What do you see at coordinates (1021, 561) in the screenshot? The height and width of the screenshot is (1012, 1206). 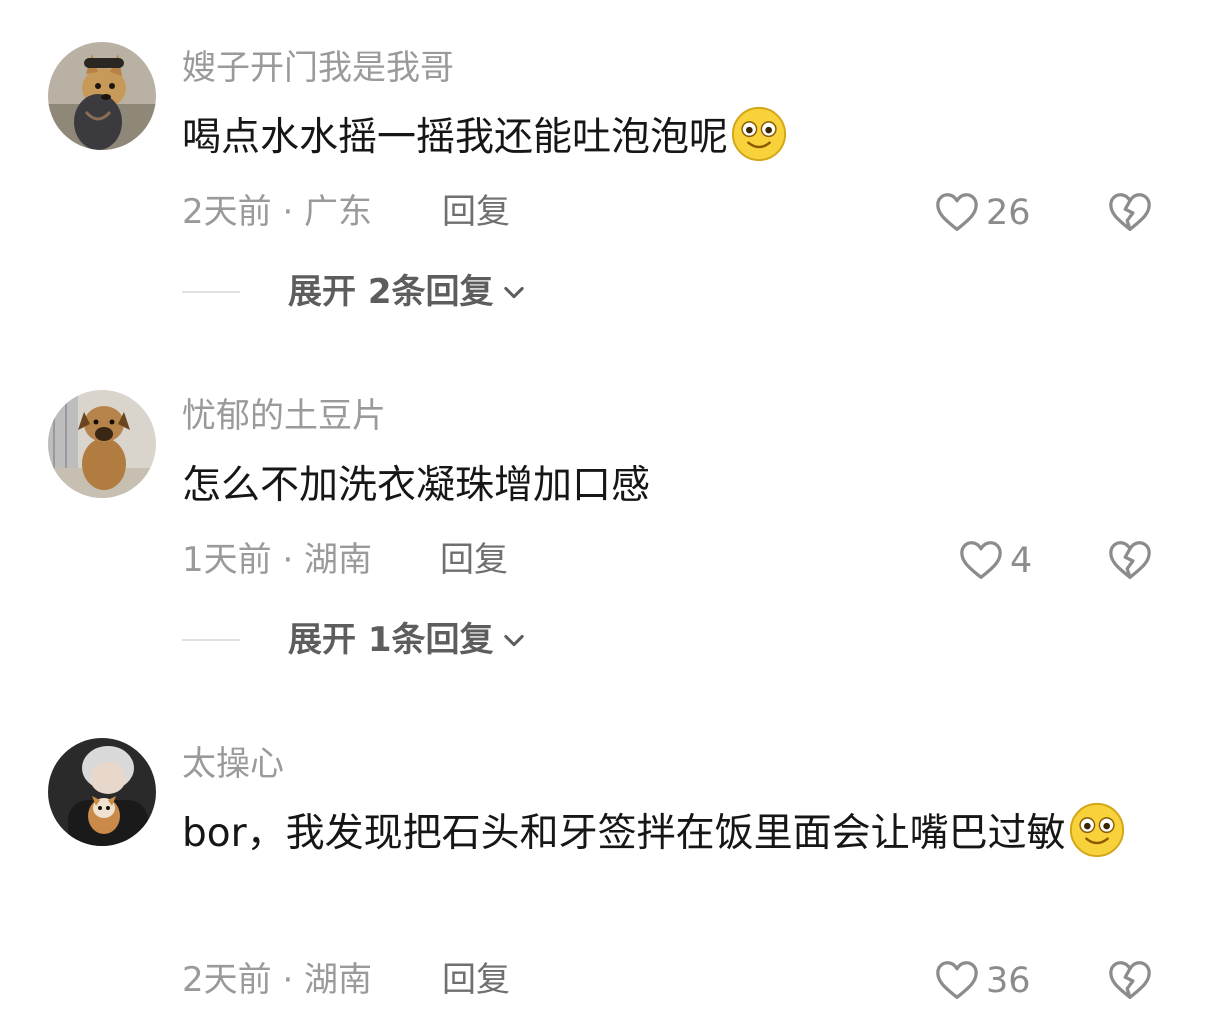 I see `like-count: 4` at bounding box center [1021, 561].